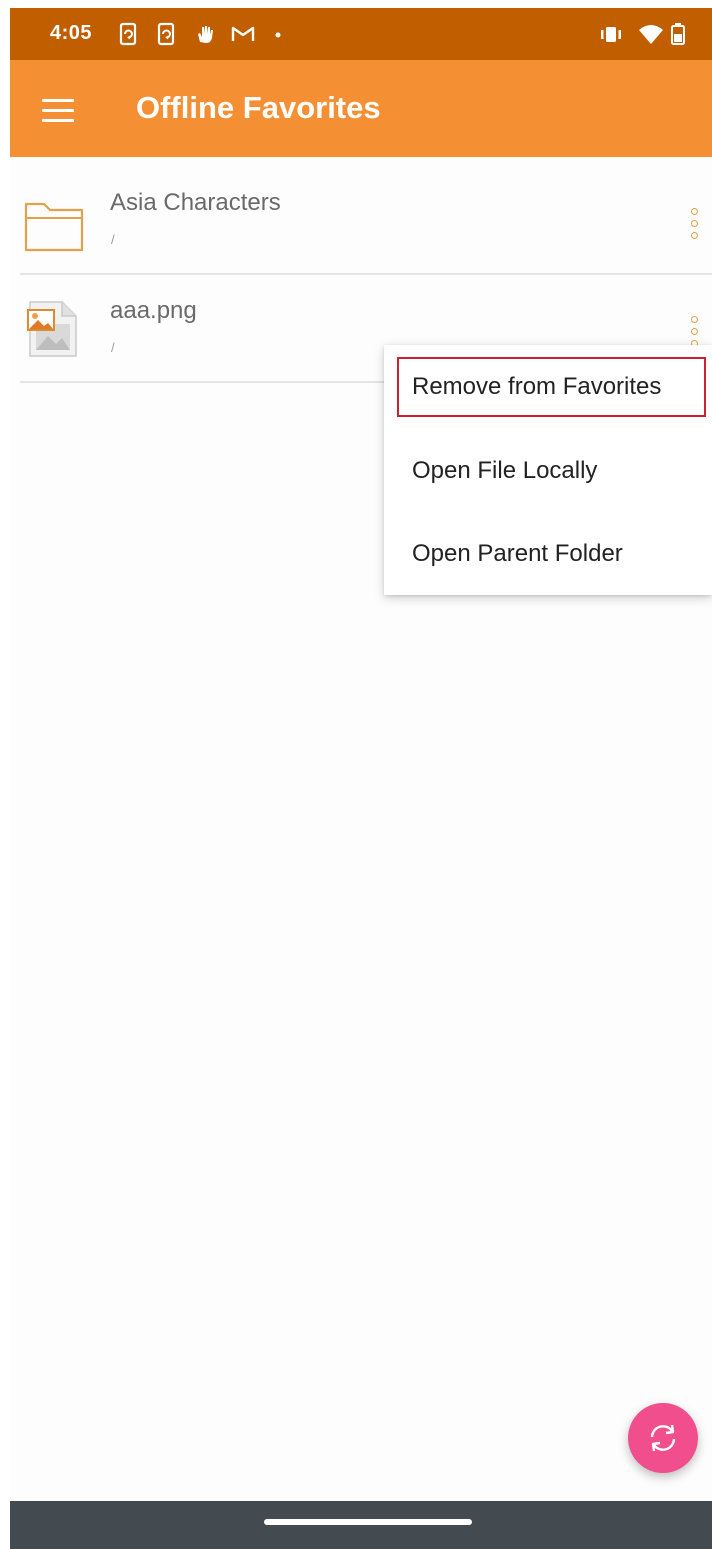  I want to click on folder-icon, so click(54, 227).